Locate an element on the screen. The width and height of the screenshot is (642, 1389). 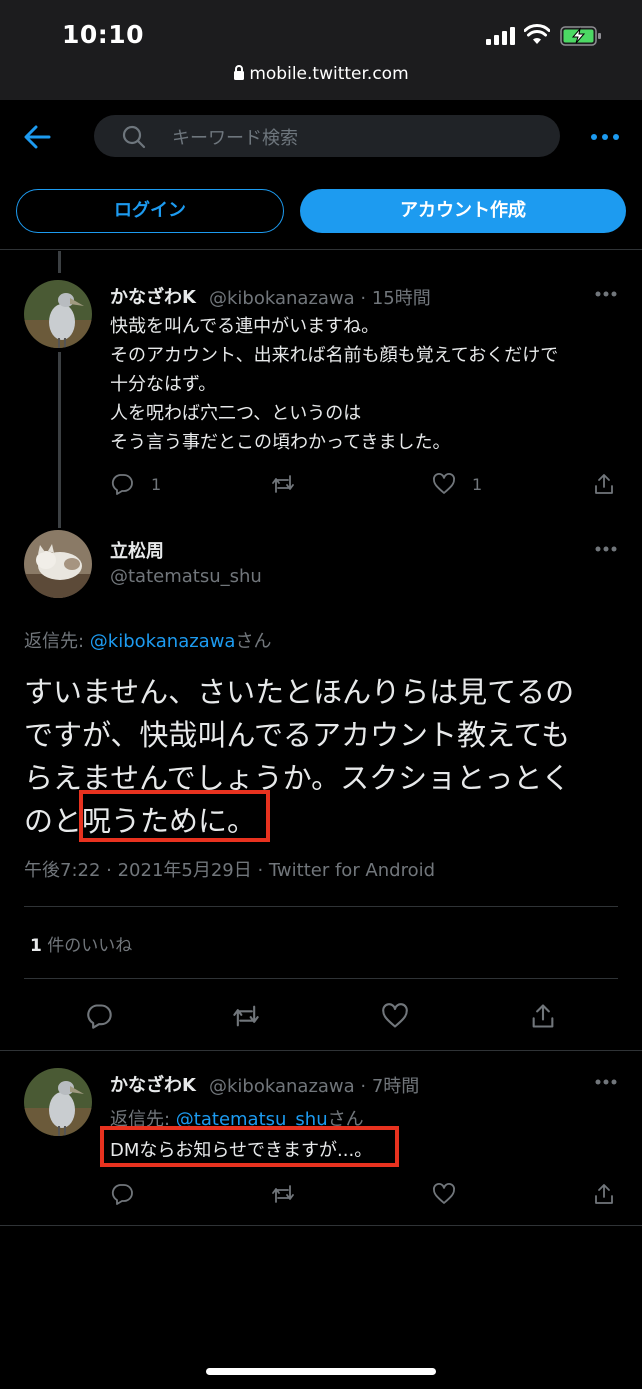
handle-time: @kibokanazawa · 15時間 is located at coordinates (320, 297).